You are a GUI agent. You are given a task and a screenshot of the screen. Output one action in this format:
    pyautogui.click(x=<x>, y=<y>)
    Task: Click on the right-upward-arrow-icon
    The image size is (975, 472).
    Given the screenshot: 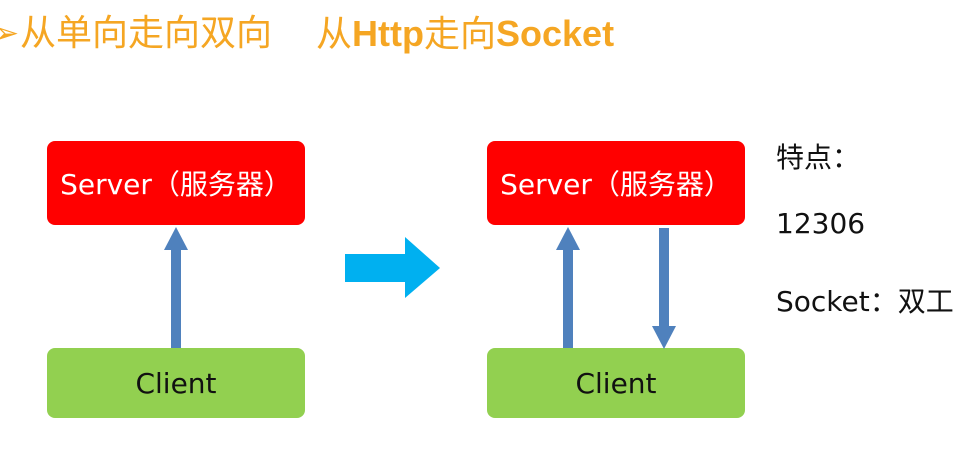 What is the action you would take?
    pyautogui.click(x=568, y=287)
    